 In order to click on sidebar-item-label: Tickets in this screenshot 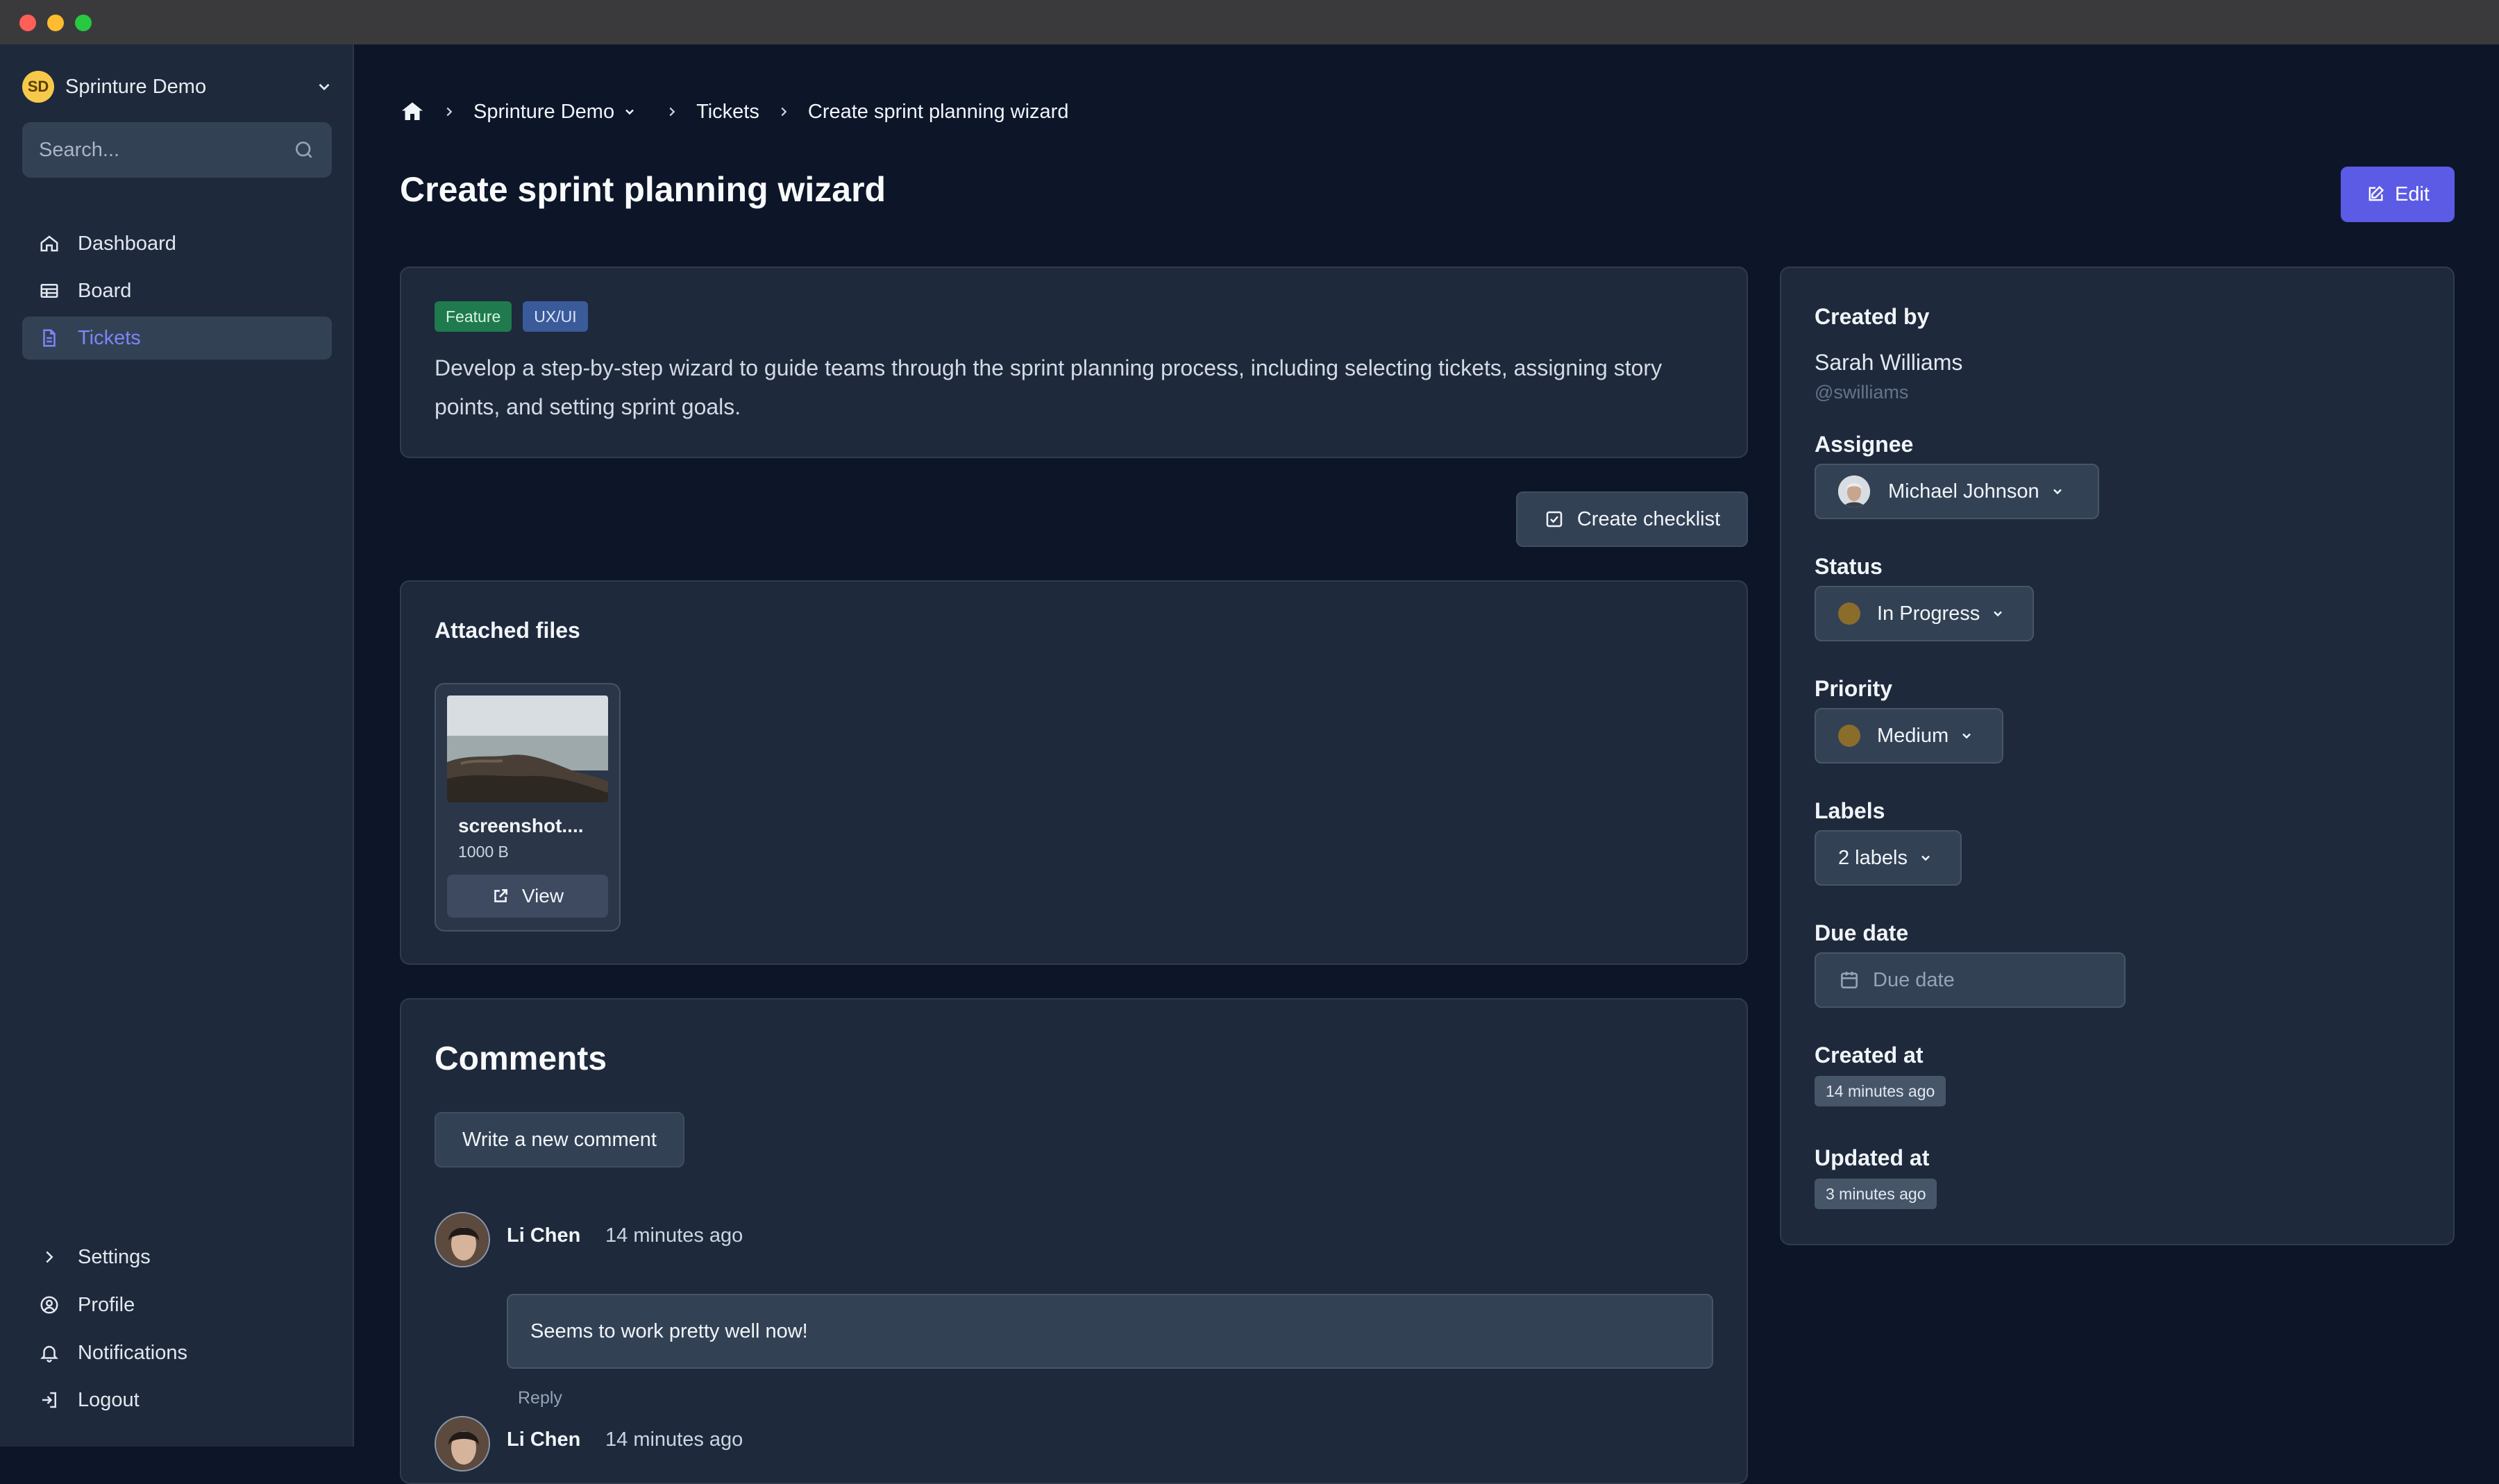, I will do `click(109, 337)`.